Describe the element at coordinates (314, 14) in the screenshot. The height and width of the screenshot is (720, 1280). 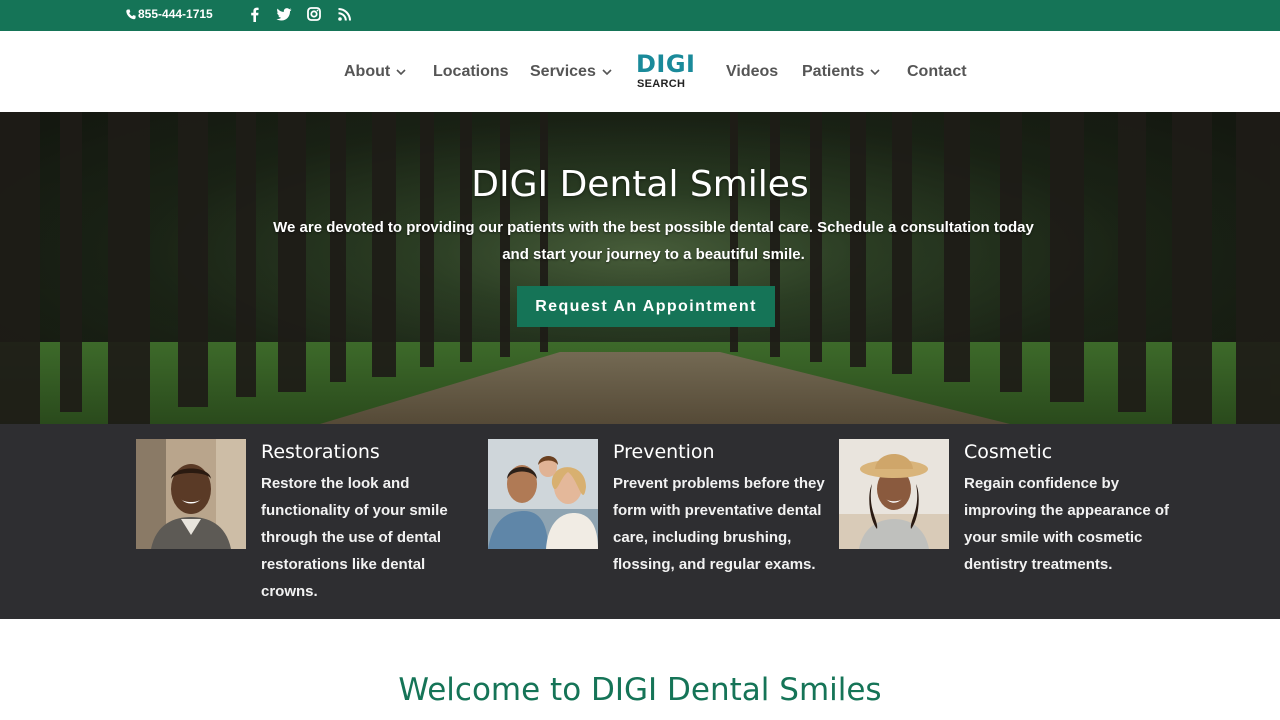
I see `instagram-icon` at that location.